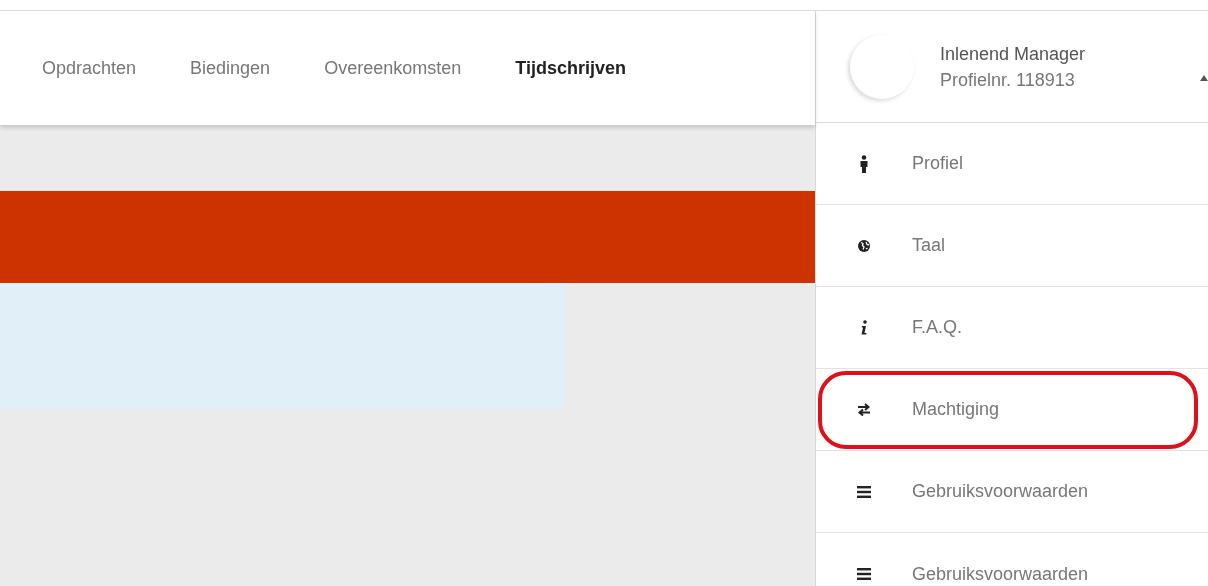 Image resolution: width=1208 pixels, height=586 pixels. I want to click on menu-item: Taal, so click(929, 245).